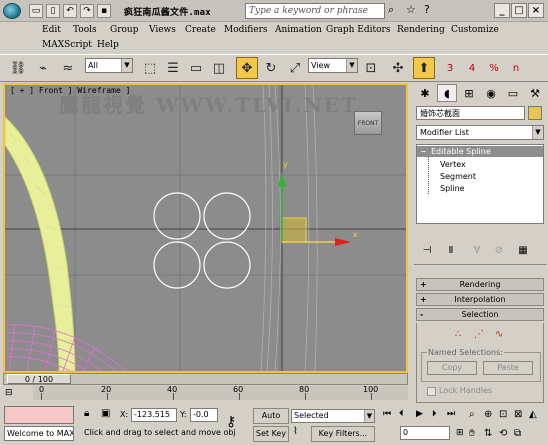 This screenshot has width=548, height=445. What do you see at coordinates (371, 68) in the screenshot?
I see `pivot-center-icon: ⊡` at bounding box center [371, 68].